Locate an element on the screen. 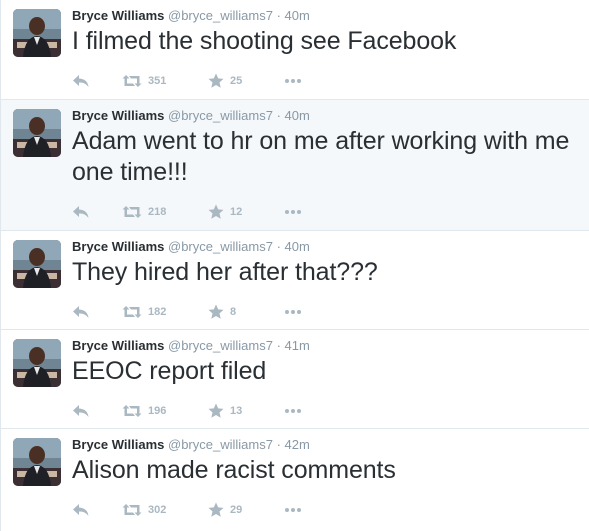 The width and height of the screenshot is (589, 531). timestamp: 41m is located at coordinates (297, 345).